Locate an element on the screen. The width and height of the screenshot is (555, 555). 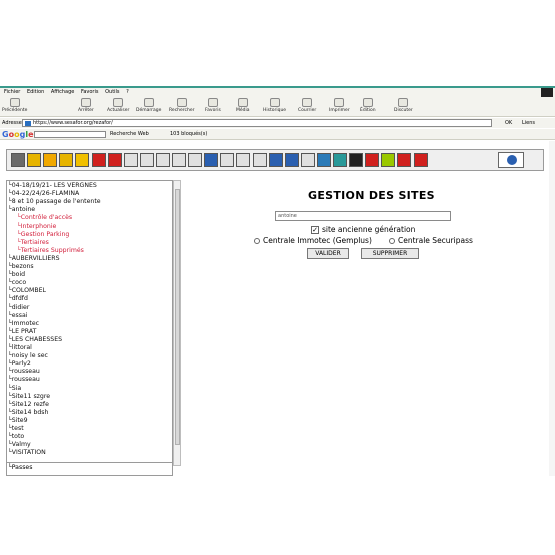
tree-item: └Site9 is located at coordinates (18, 421).